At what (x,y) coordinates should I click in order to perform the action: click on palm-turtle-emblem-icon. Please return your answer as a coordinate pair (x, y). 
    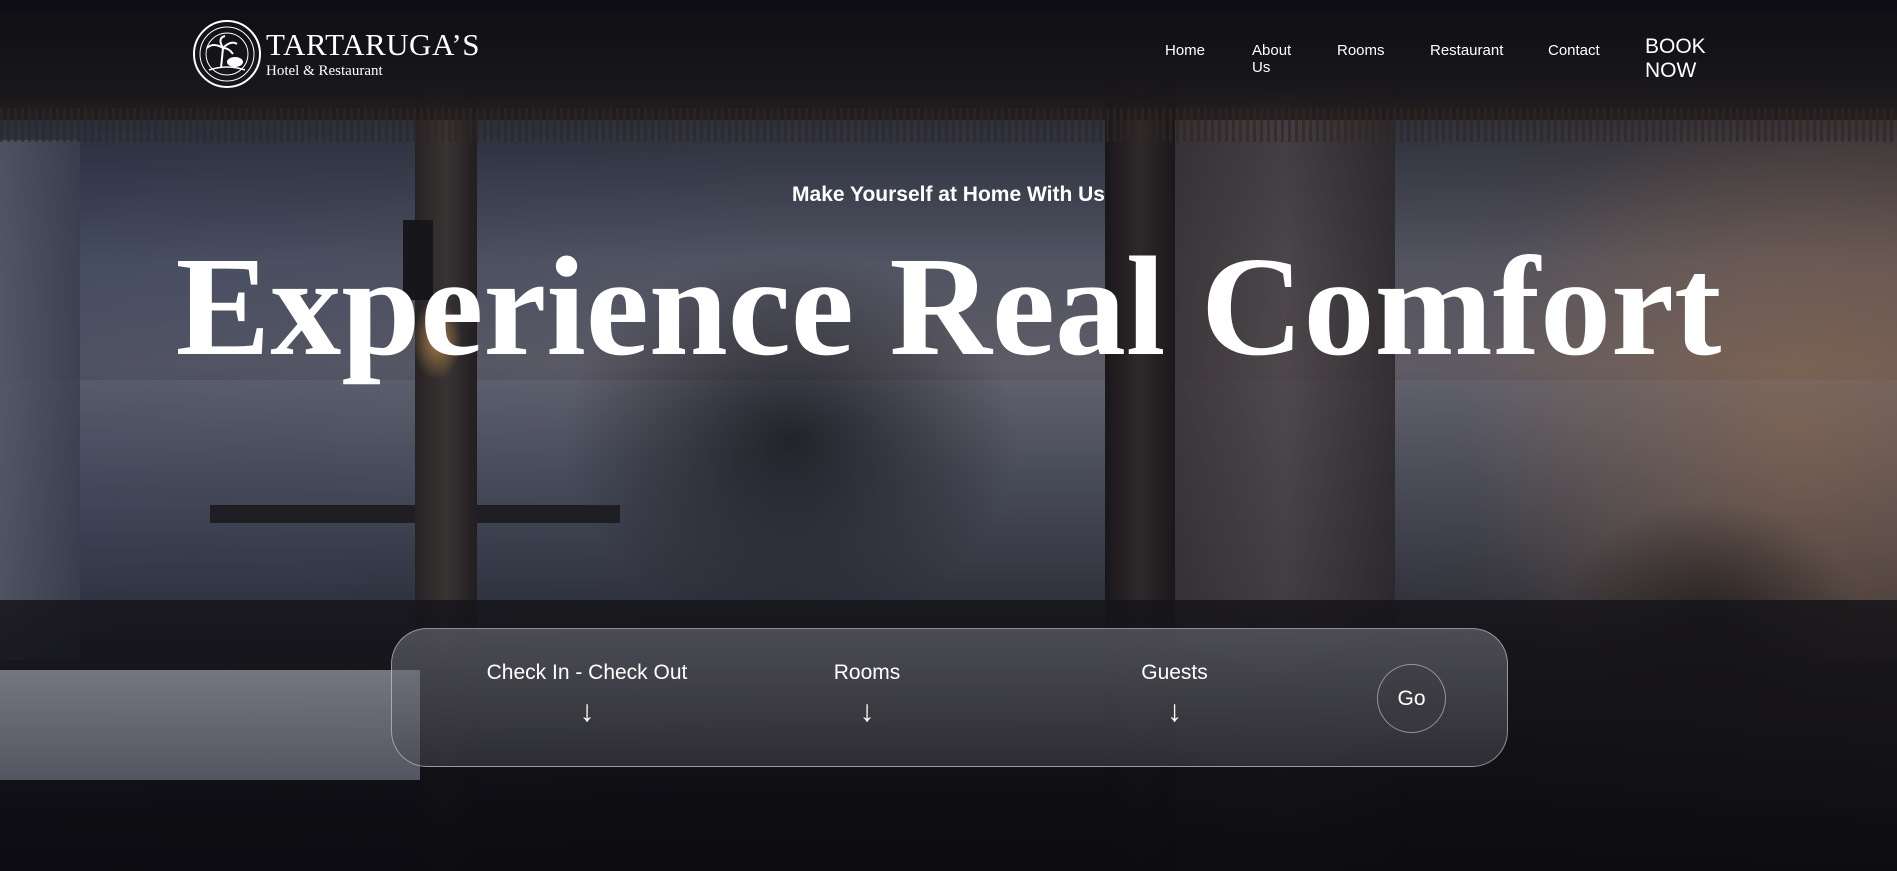
    Looking at the image, I should click on (227, 54).